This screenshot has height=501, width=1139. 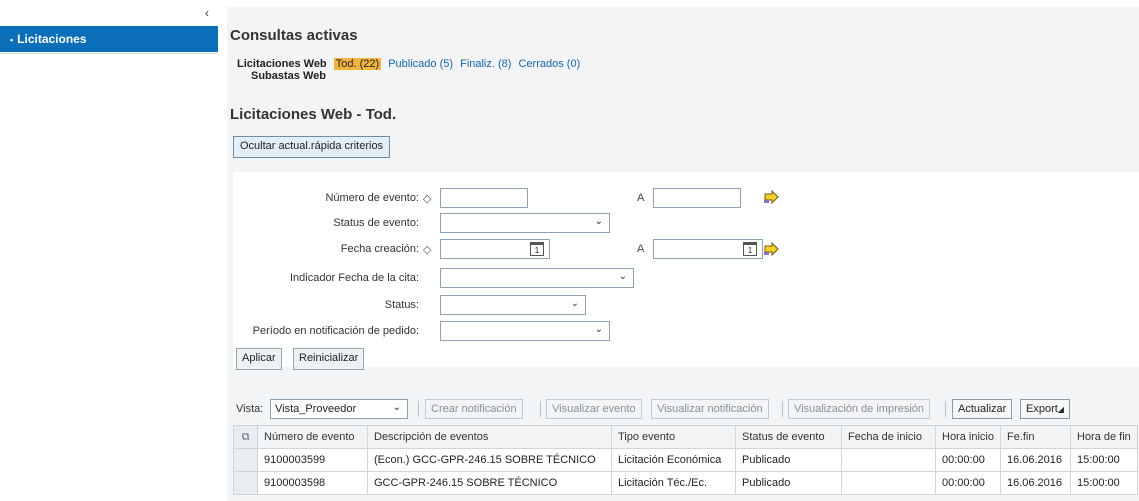 What do you see at coordinates (316, 409) in the screenshot?
I see `view-value: Vista_Proveedor` at bounding box center [316, 409].